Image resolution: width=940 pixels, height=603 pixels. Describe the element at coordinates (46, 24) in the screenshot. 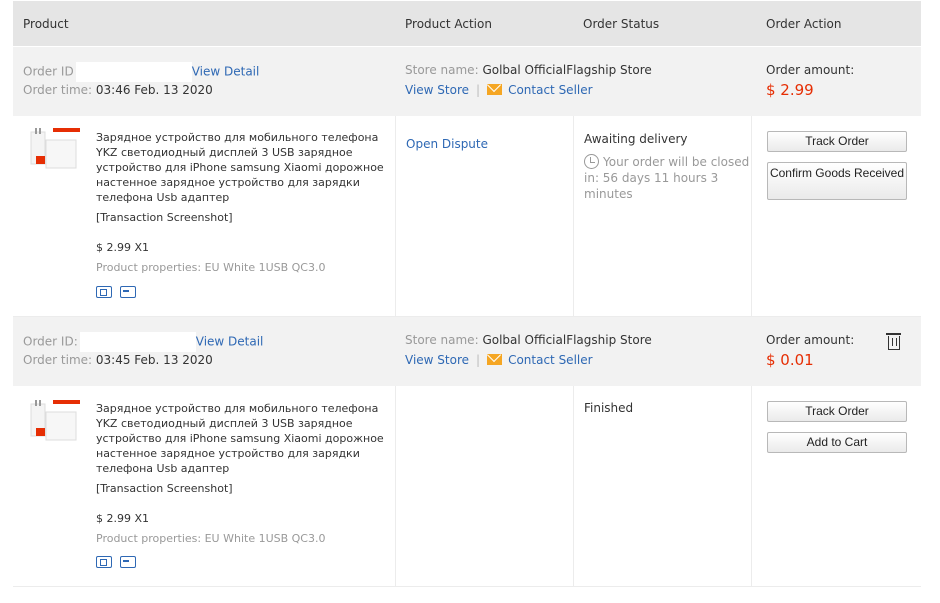

I see `header-product: Product` at that location.